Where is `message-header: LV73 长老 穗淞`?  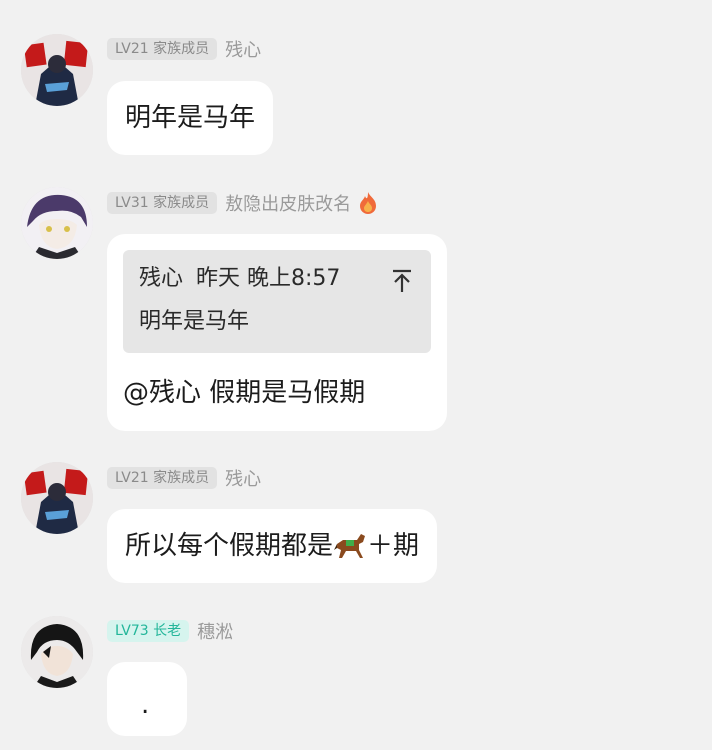
message-header: LV73 长老 穗淞 is located at coordinates (170, 631).